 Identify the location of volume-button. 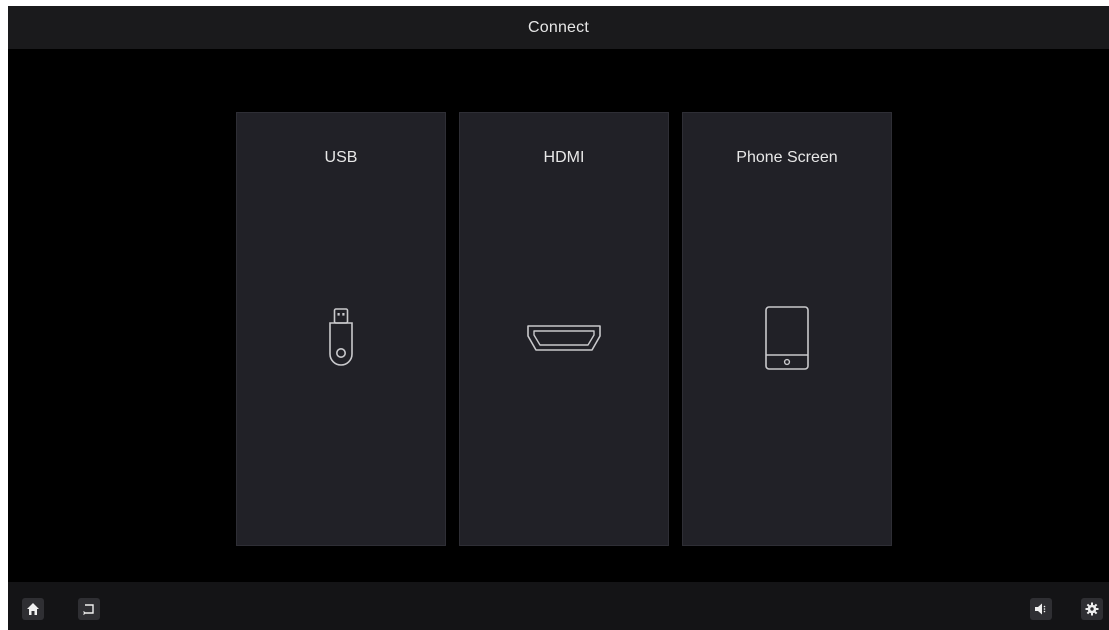
(1041, 609).